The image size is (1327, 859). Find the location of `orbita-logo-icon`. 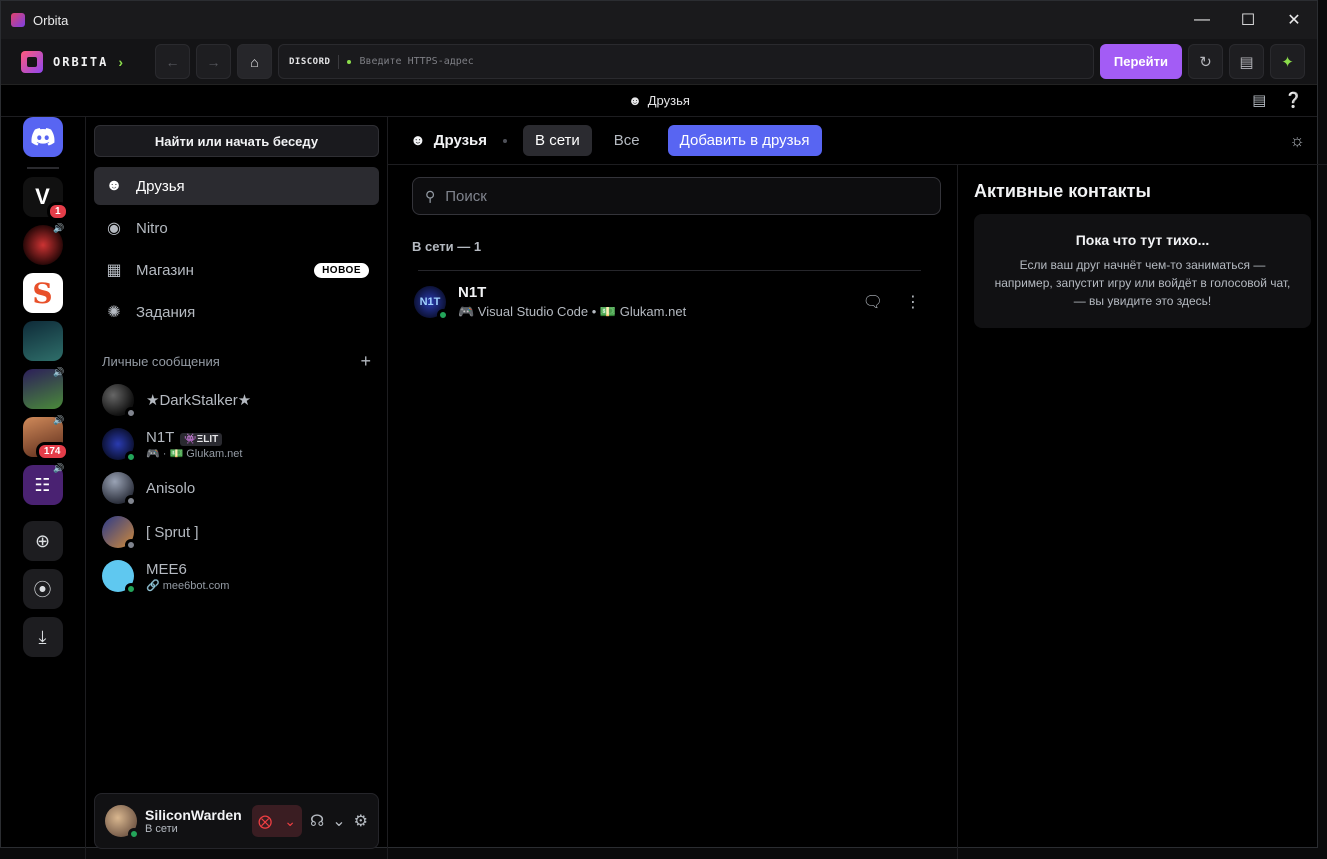

orbita-logo-icon is located at coordinates (32, 61).